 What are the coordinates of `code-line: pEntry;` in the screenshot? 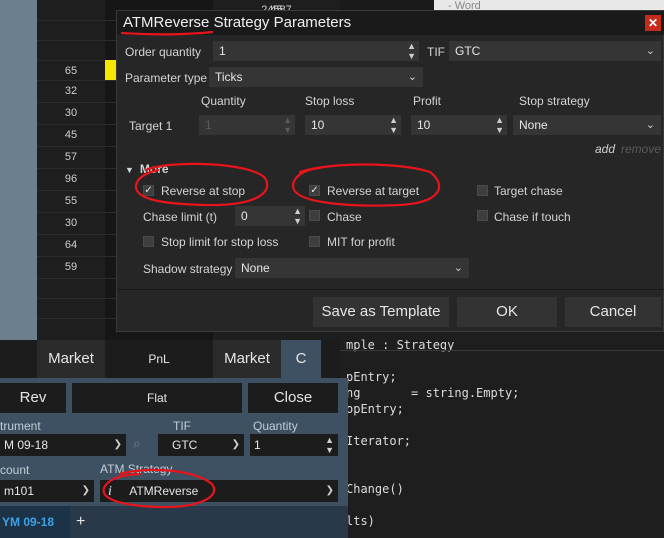 It's located at (371, 377).